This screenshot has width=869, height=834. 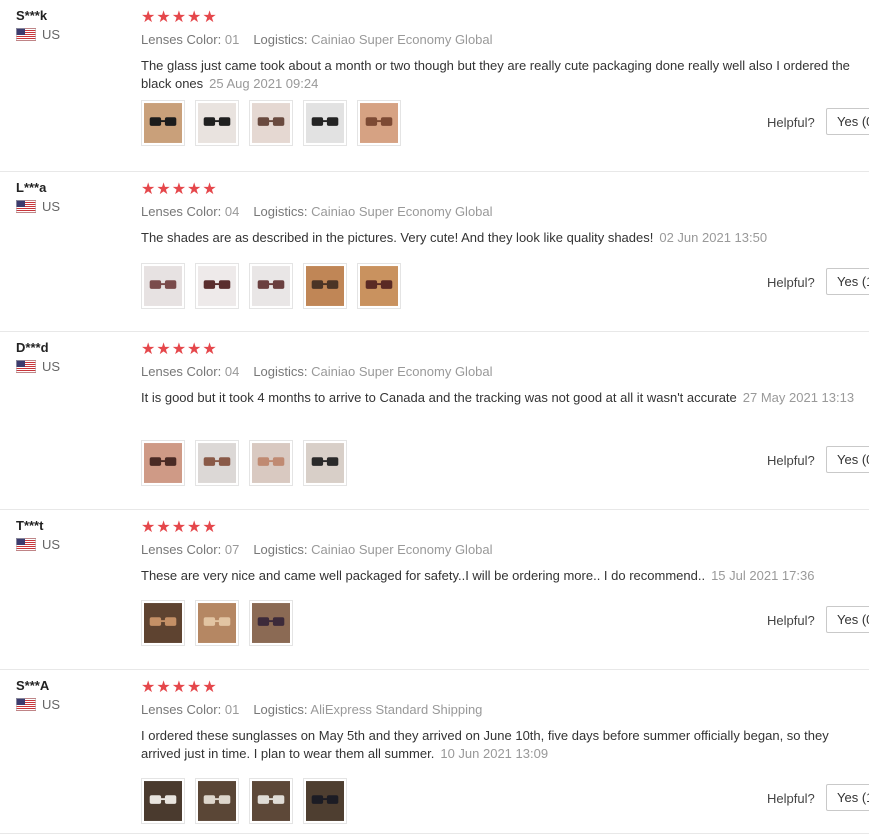 What do you see at coordinates (30, 525) in the screenshot?
I see `reviewer-name: T***t` at bounding box center [30, 525].